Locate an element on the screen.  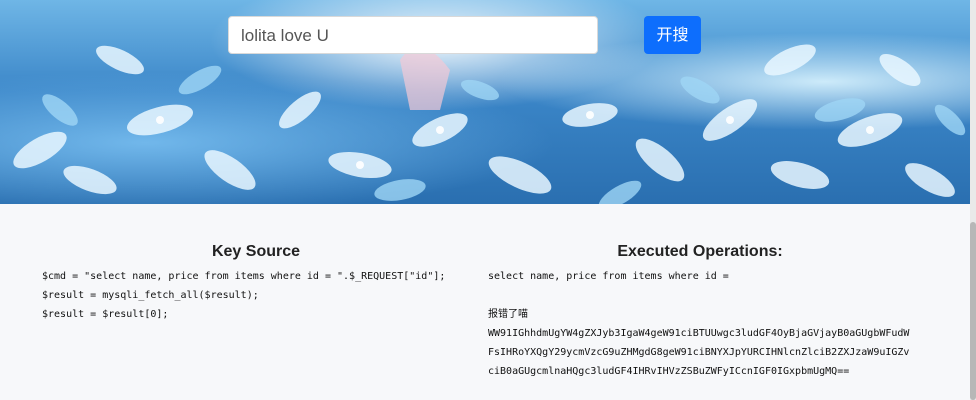
source-line-2: $result = mysqli_fetch_all($result); is located at coordinates (150, 295).